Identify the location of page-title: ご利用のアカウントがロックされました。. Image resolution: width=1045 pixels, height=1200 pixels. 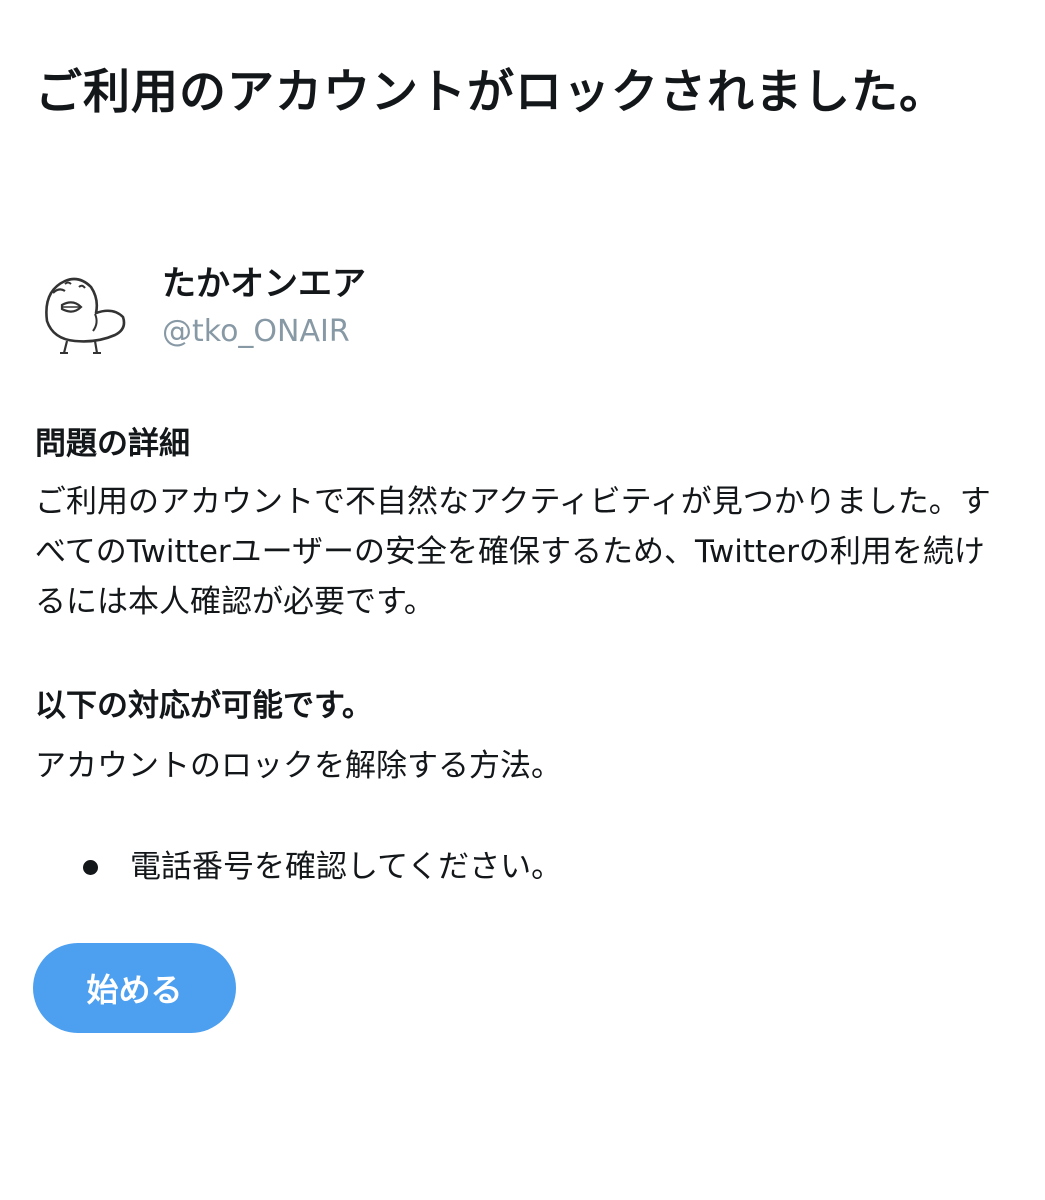
(491, 92).